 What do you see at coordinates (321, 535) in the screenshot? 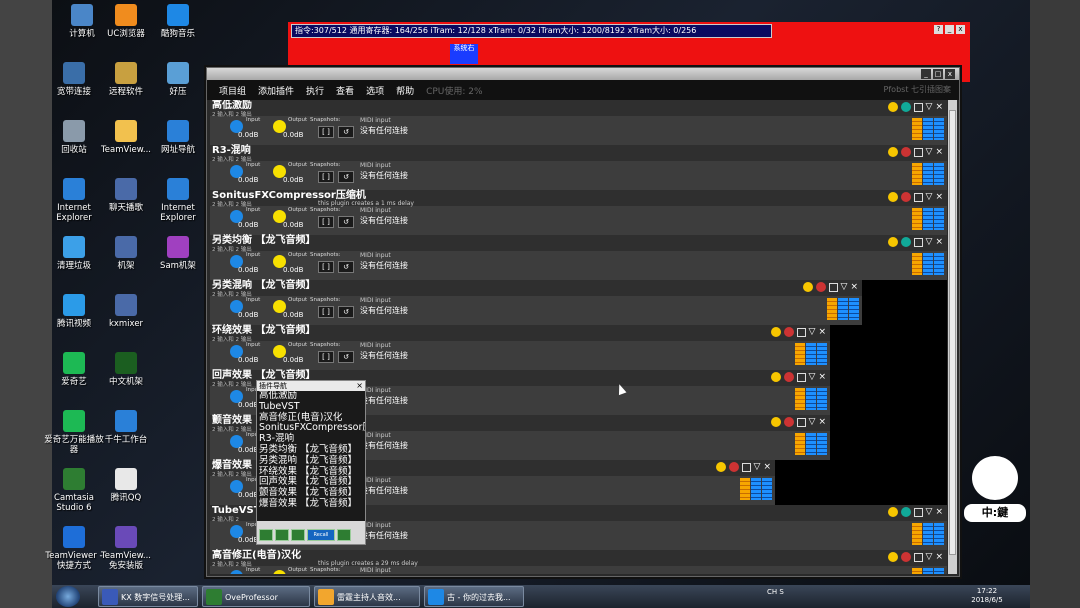
I see `recall-button: Recall` at bounding box center [321, 535].